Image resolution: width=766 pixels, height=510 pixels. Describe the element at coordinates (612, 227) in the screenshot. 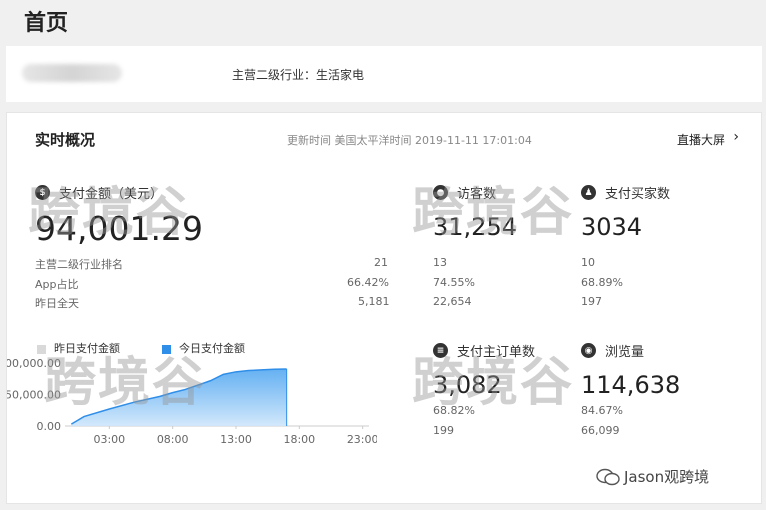

I see `buyers-value: 3034` at that location.